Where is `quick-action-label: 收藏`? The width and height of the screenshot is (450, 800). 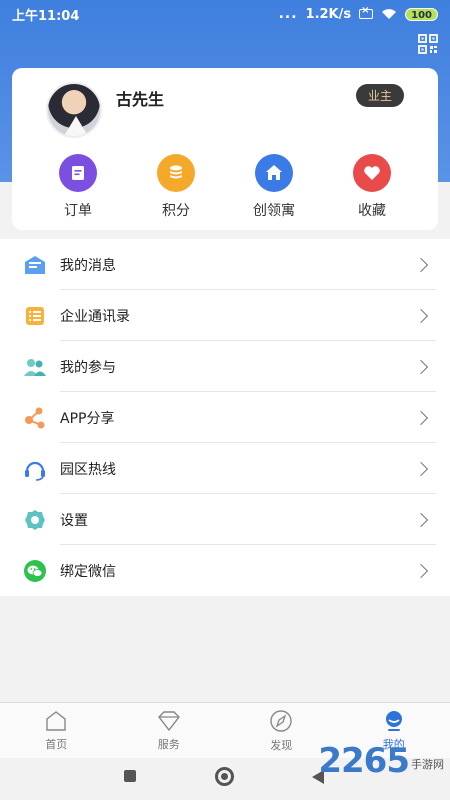 quick-action-label: 收藏 is located at coordinates (372, 211).